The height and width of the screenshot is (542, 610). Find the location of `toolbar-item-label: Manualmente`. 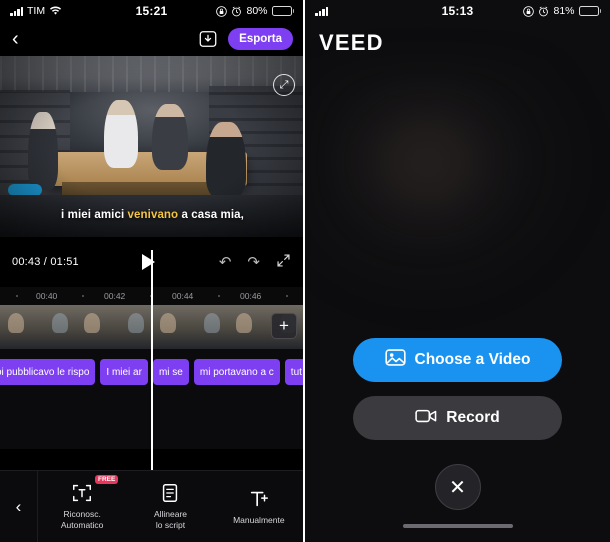

toolbar-item-label: Manualmente is located at coordinates (259, 519).